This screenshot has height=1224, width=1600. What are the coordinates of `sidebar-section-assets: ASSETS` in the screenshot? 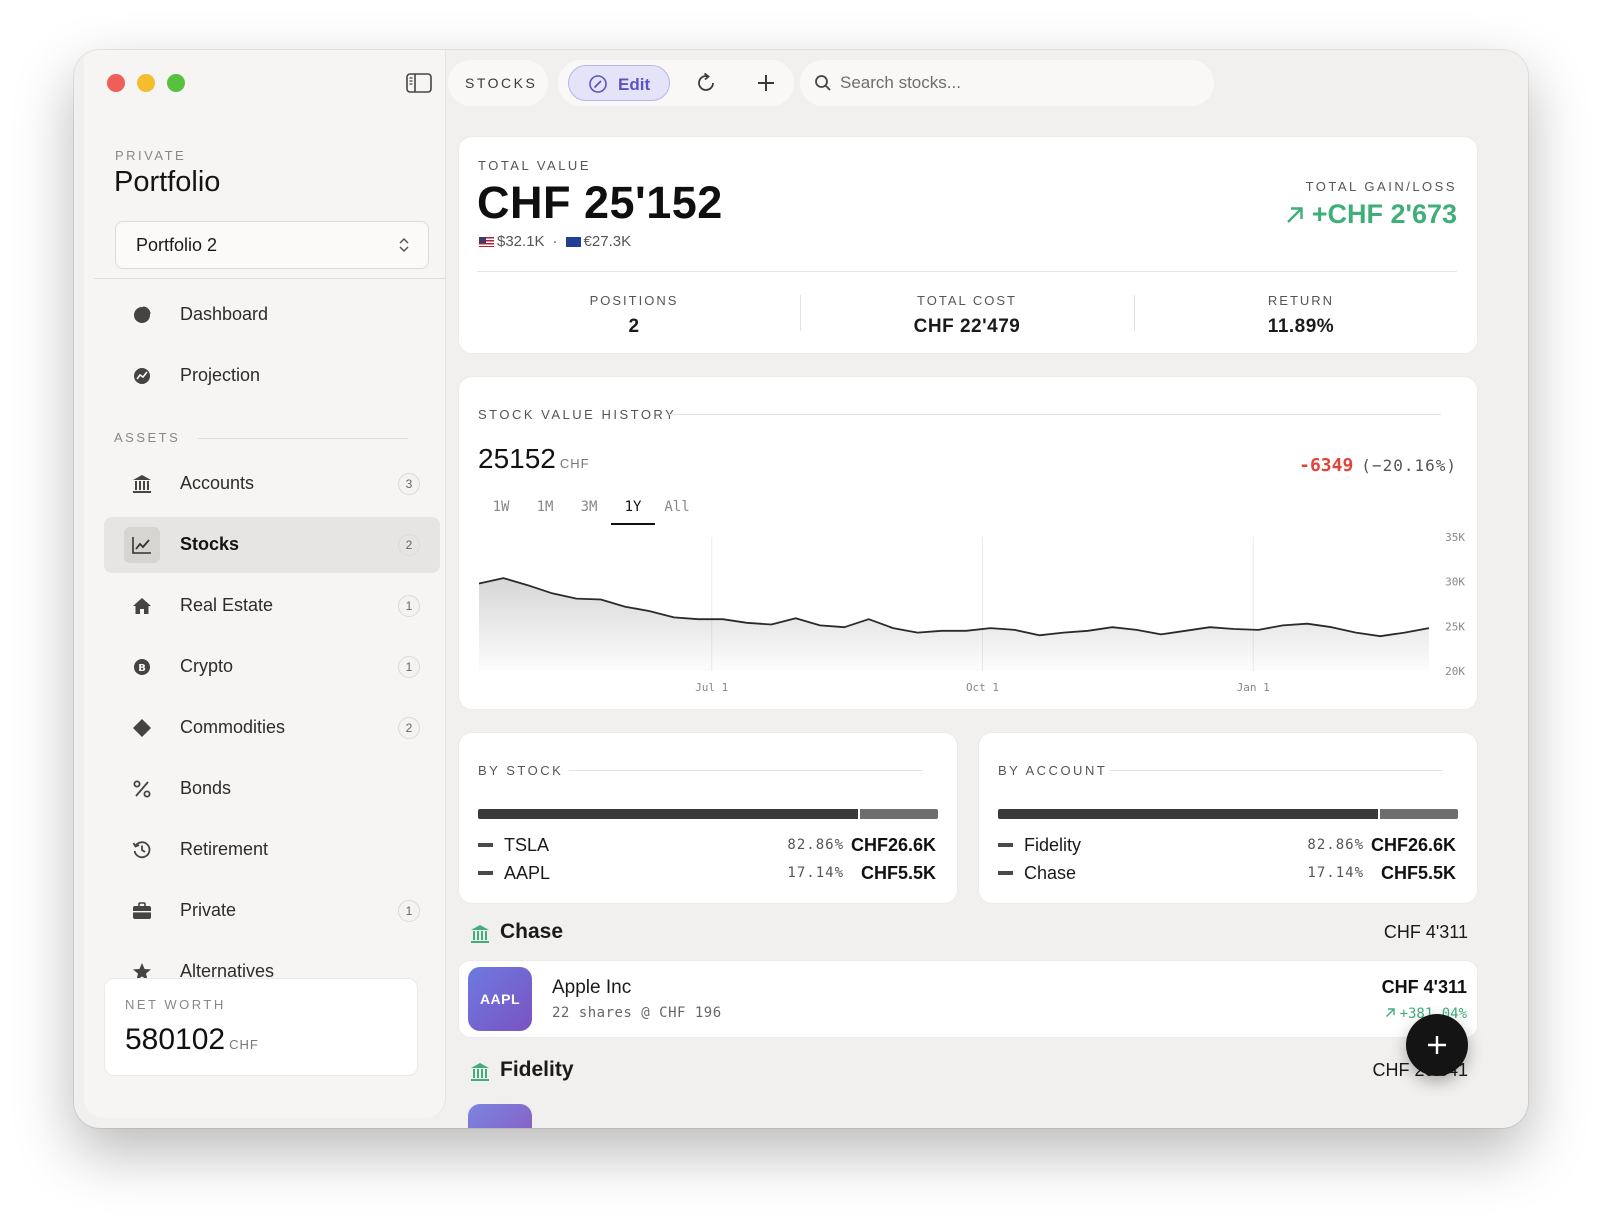 It's located at (147, 437).